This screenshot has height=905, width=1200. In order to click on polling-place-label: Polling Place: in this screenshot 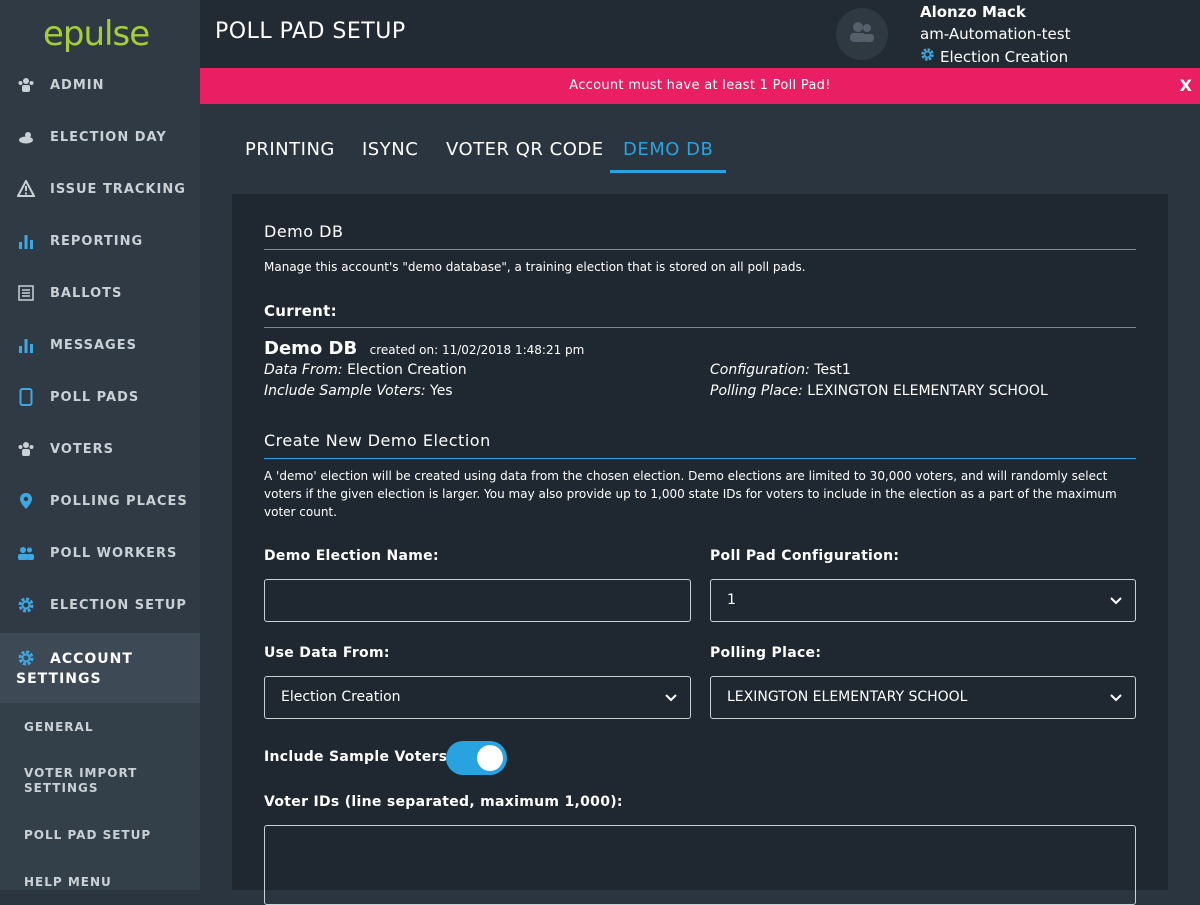, I will do `click(756, 391)`.